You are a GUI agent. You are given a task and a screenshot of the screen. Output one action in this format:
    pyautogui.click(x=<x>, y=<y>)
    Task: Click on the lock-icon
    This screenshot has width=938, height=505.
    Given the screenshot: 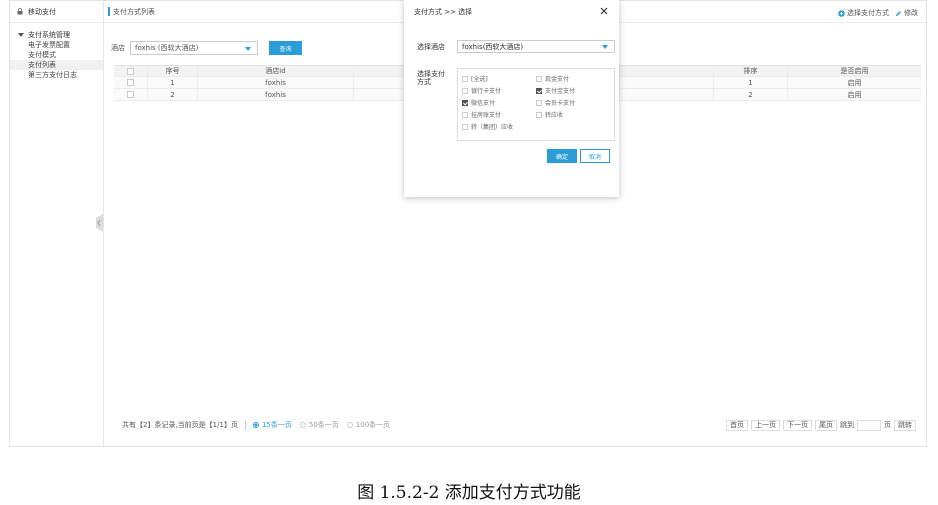 What is the action you would take?
    pyautogui.click(x=20, y=11)
    